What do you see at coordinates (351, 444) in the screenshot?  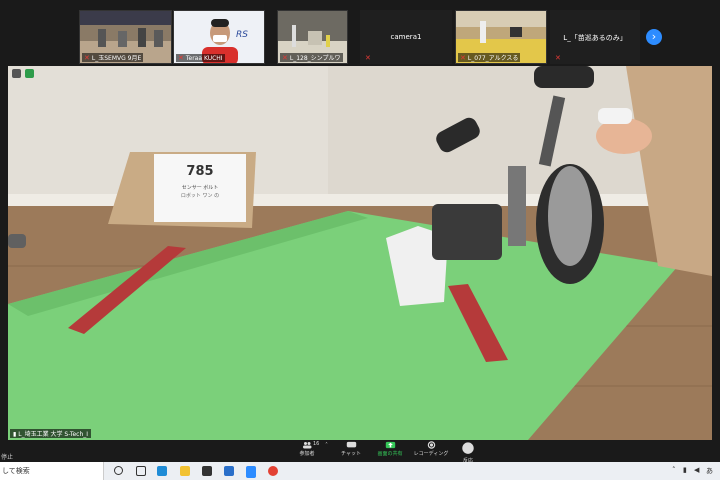 I see `chat-icon` at bounding box center [351, 444].